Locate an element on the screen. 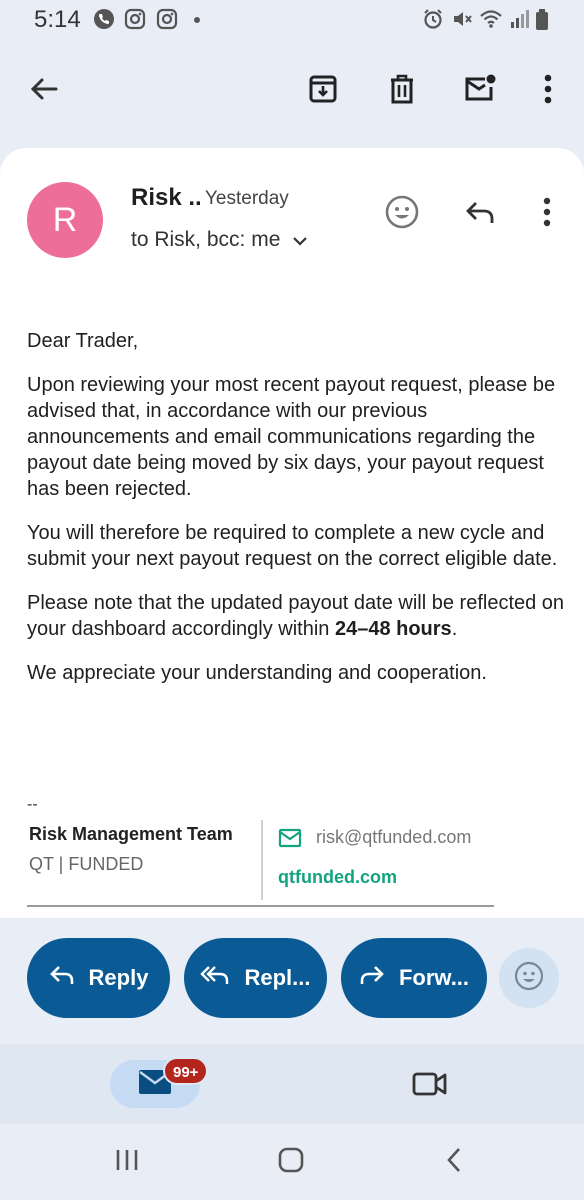  signature-company: QT | FUNDED is located at coordinates (86, 864).